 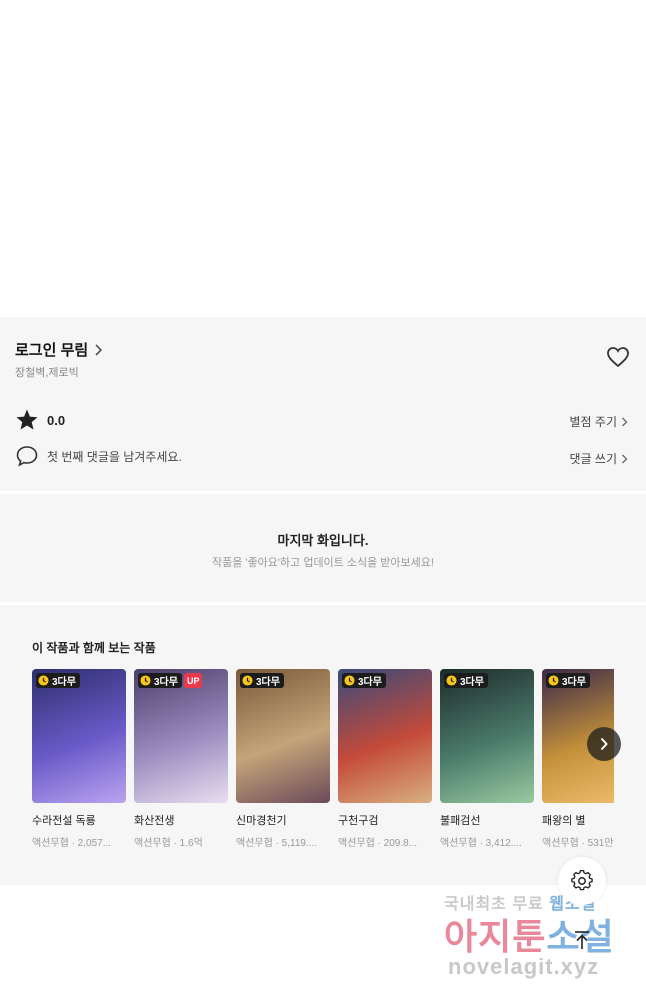 I want to click on comment-prompt: 첫 번째 댓글을 남겨주세요., so click(x=98, y=456).